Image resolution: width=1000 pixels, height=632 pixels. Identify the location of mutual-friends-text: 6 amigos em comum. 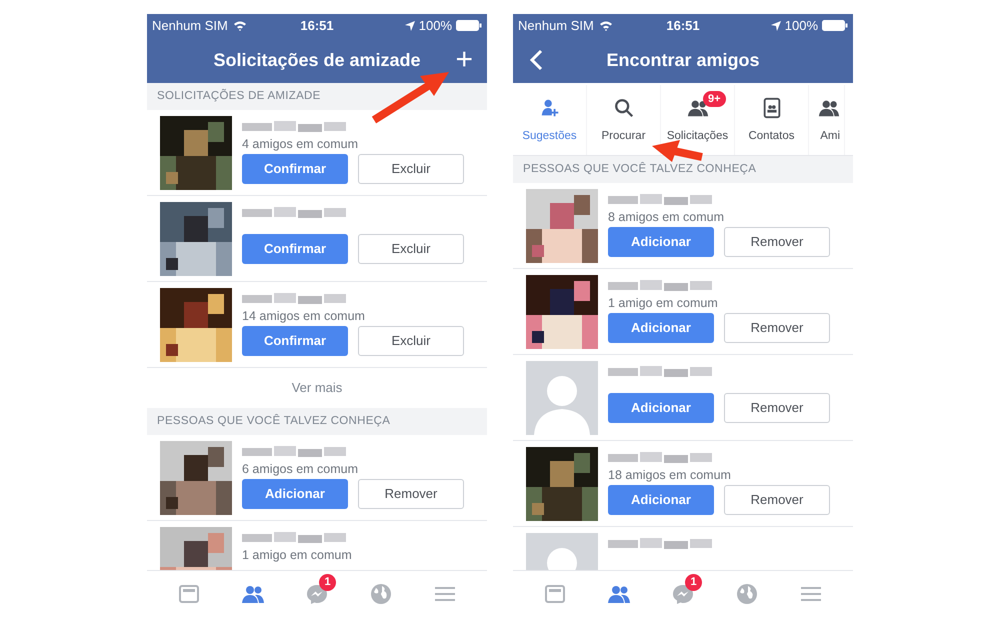
(301, 469).